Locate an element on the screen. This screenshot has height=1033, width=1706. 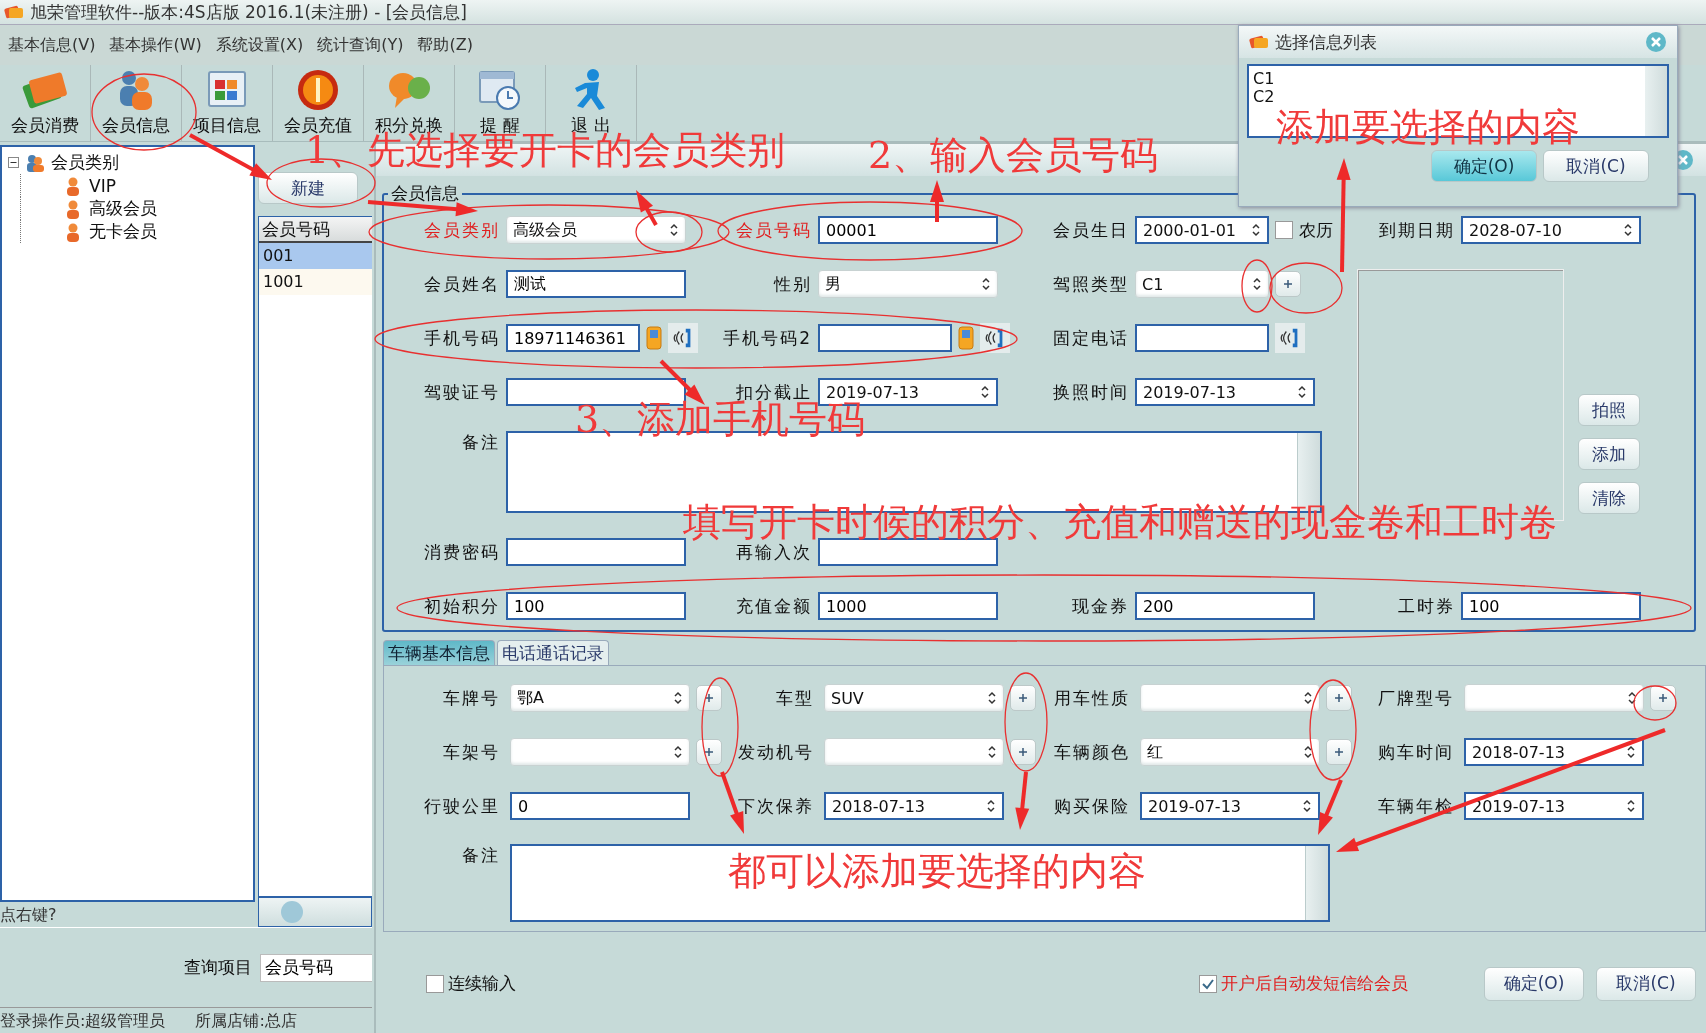
toolbar-button: 项目信息 is located at coordinates (227, 103).